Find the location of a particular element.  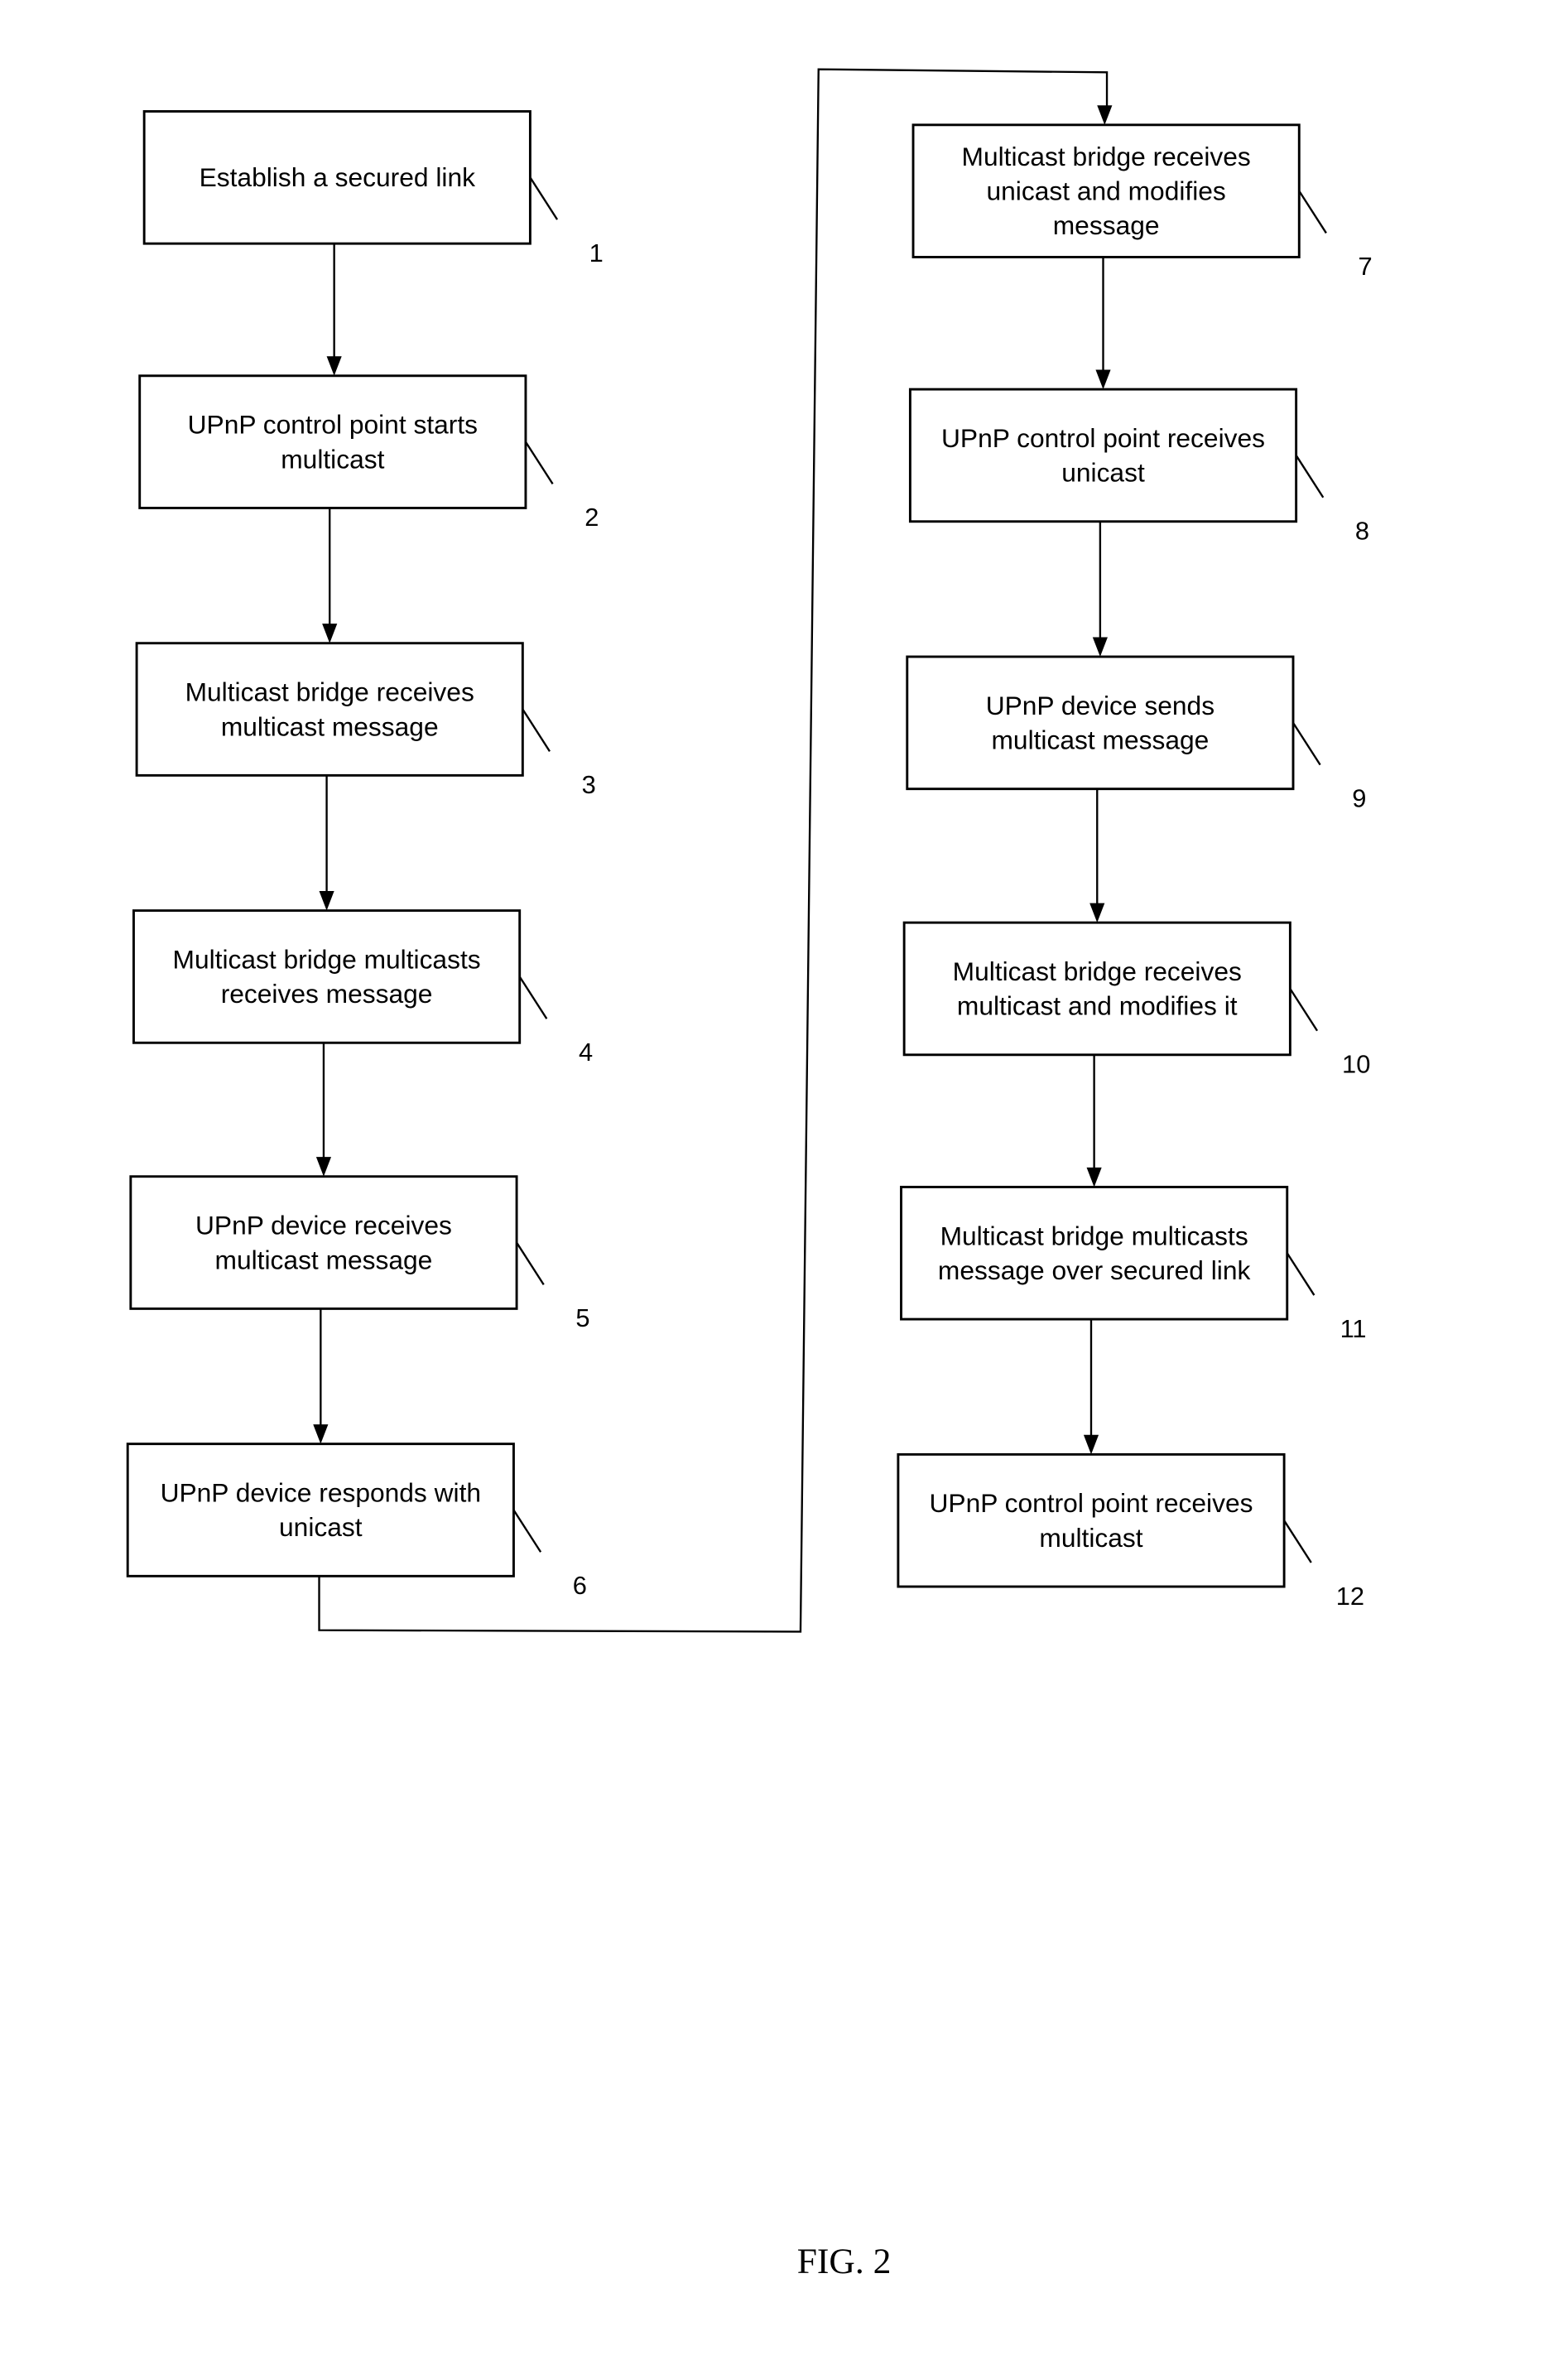

figure-caption: FIG. 2 is located at coordinates (844, 2261).